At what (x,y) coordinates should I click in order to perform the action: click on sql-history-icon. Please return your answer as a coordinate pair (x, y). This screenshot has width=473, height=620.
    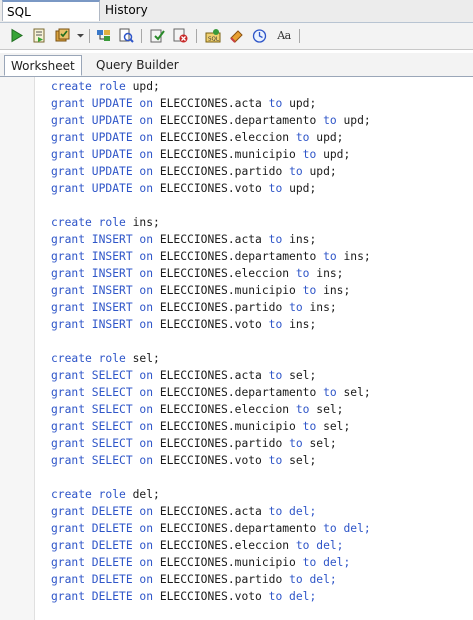
    Looking at the image, I should click on (259, 35).